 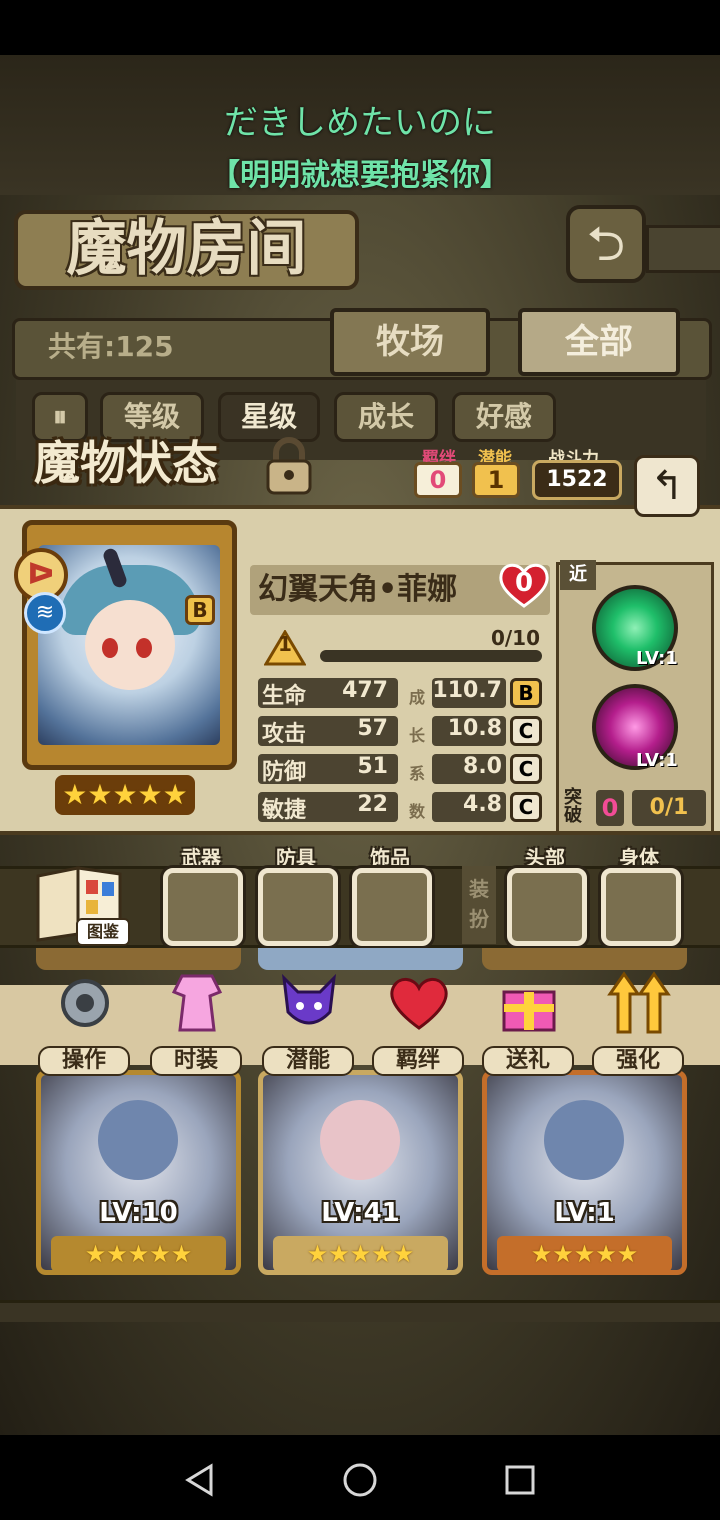 What do you see at coordinates (360, 27) in the screenshot?
I see `status-bar` at bounding box center [360, 27].